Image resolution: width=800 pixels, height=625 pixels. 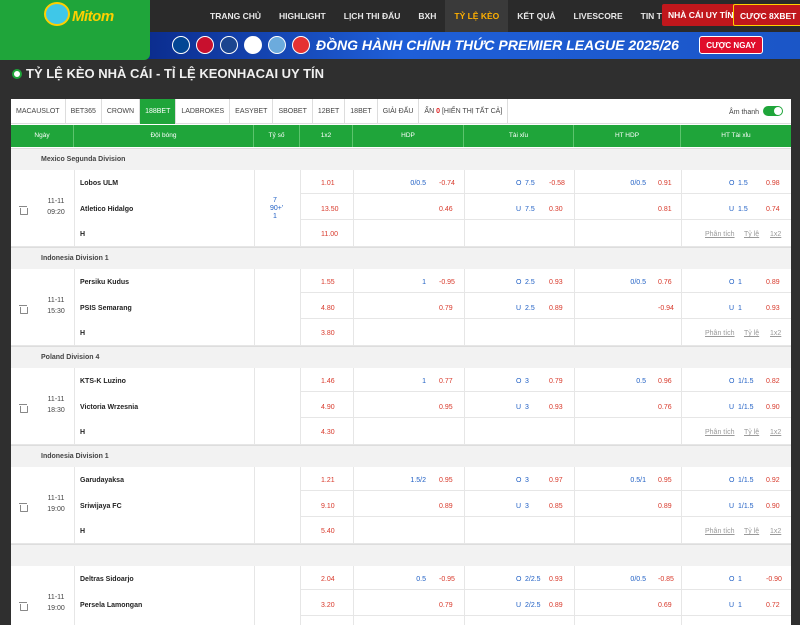 I want to click on ht-ou-odd-over: 0.92, so click(x=773, y=480).